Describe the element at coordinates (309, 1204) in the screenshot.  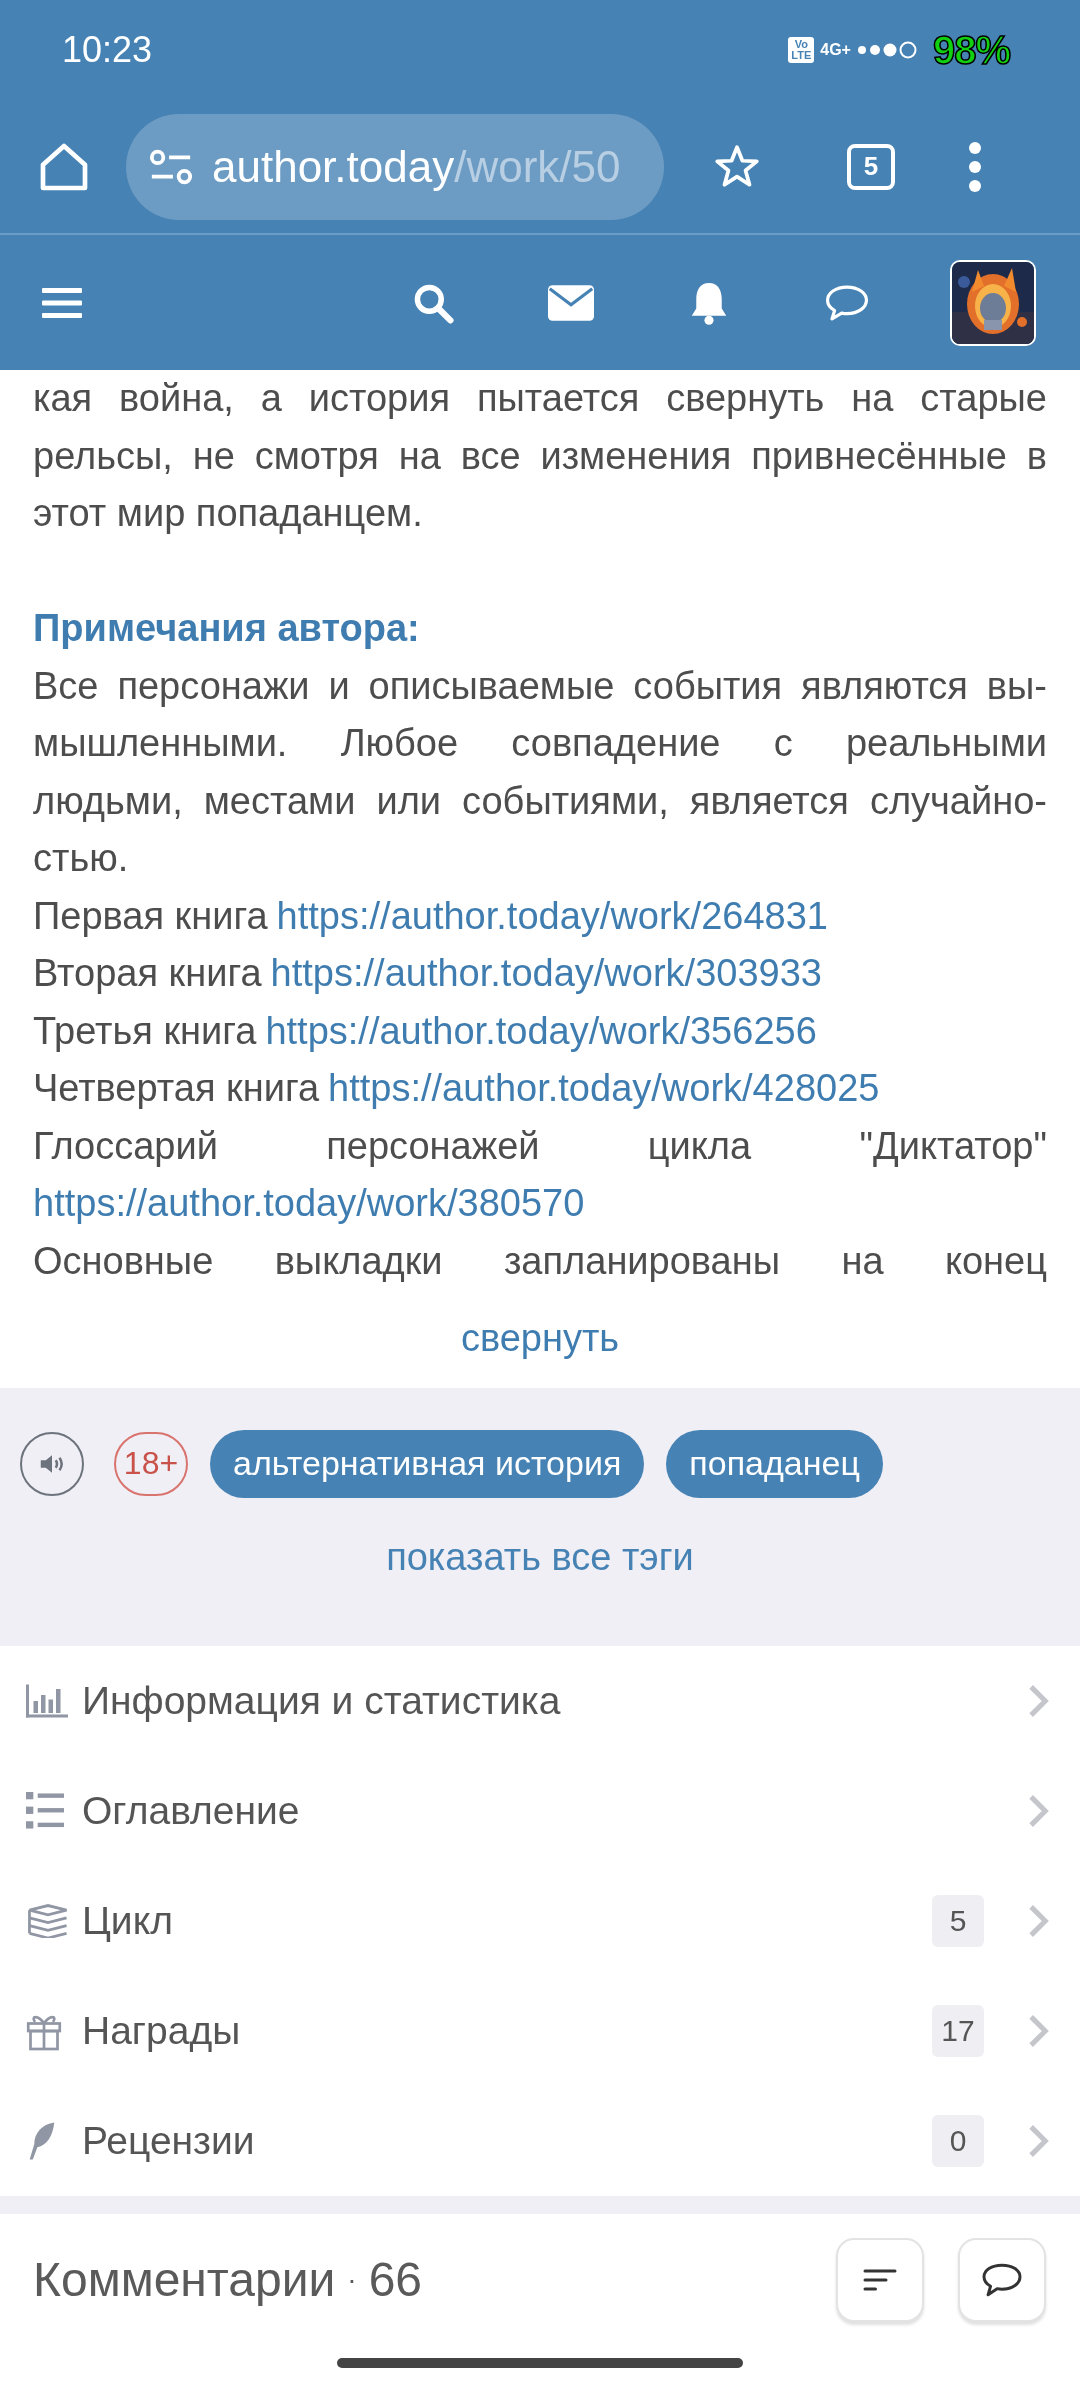
I see `glossary-link: https://author.today/work/380570` at that location.